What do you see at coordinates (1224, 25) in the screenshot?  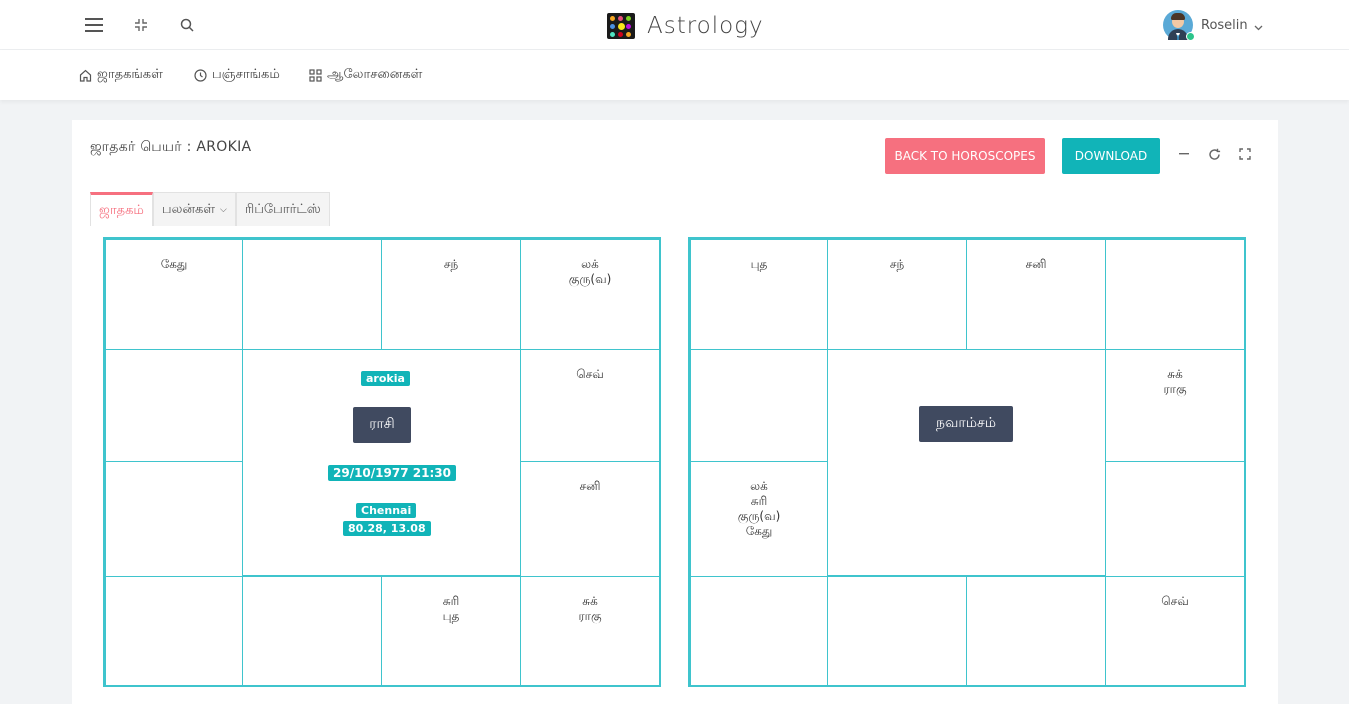 I see `user-name: Roselin` at bounding box center [1224, 25].